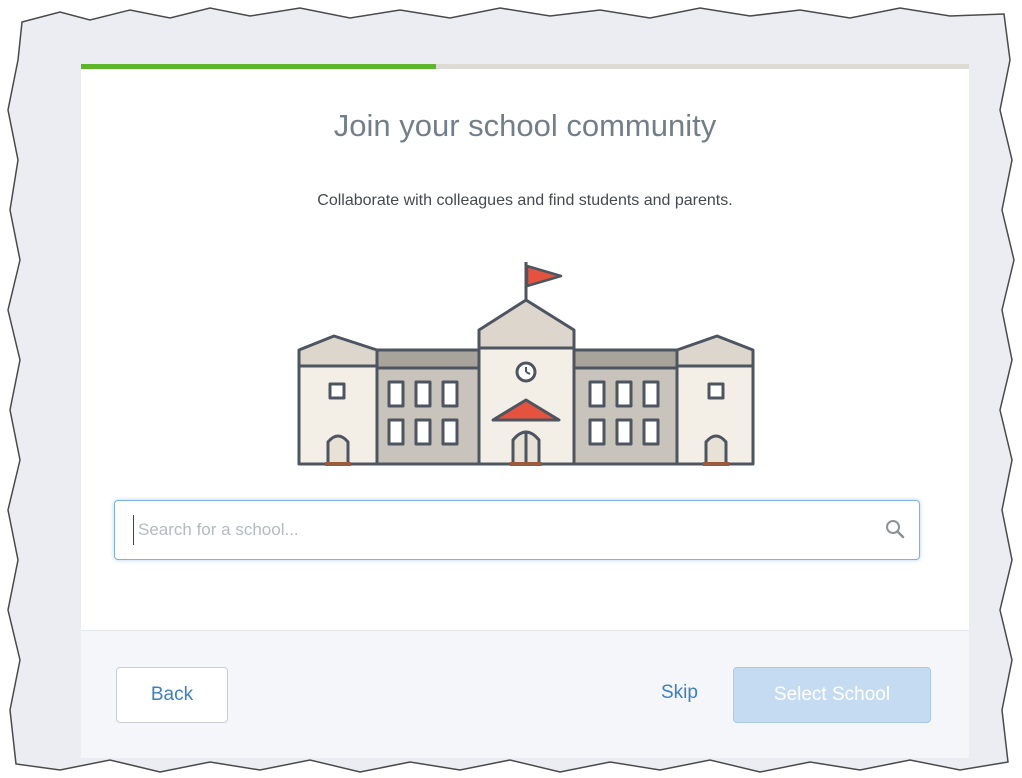 The width and height of the screenshot is (1022, 778). I want to click on progress-bar-fill, so click(259, 66).